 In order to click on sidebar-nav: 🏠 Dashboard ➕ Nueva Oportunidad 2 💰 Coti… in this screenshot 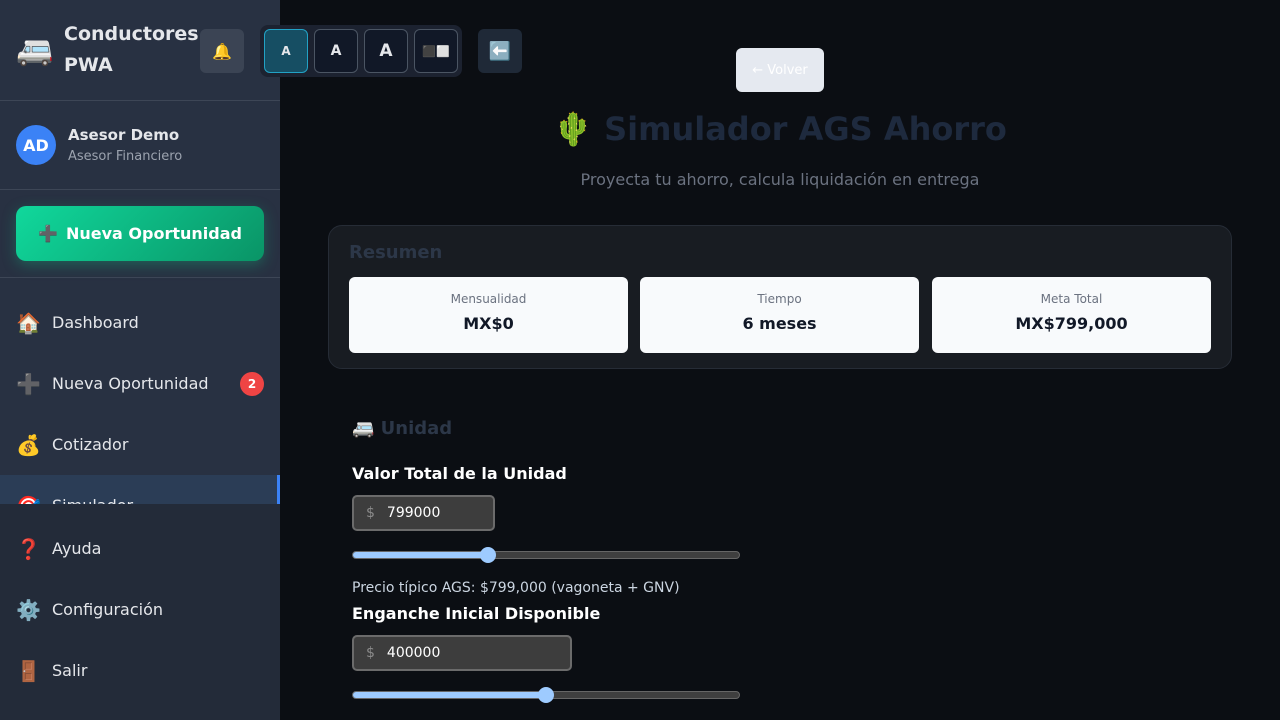, I will do `click(140, 398)`.